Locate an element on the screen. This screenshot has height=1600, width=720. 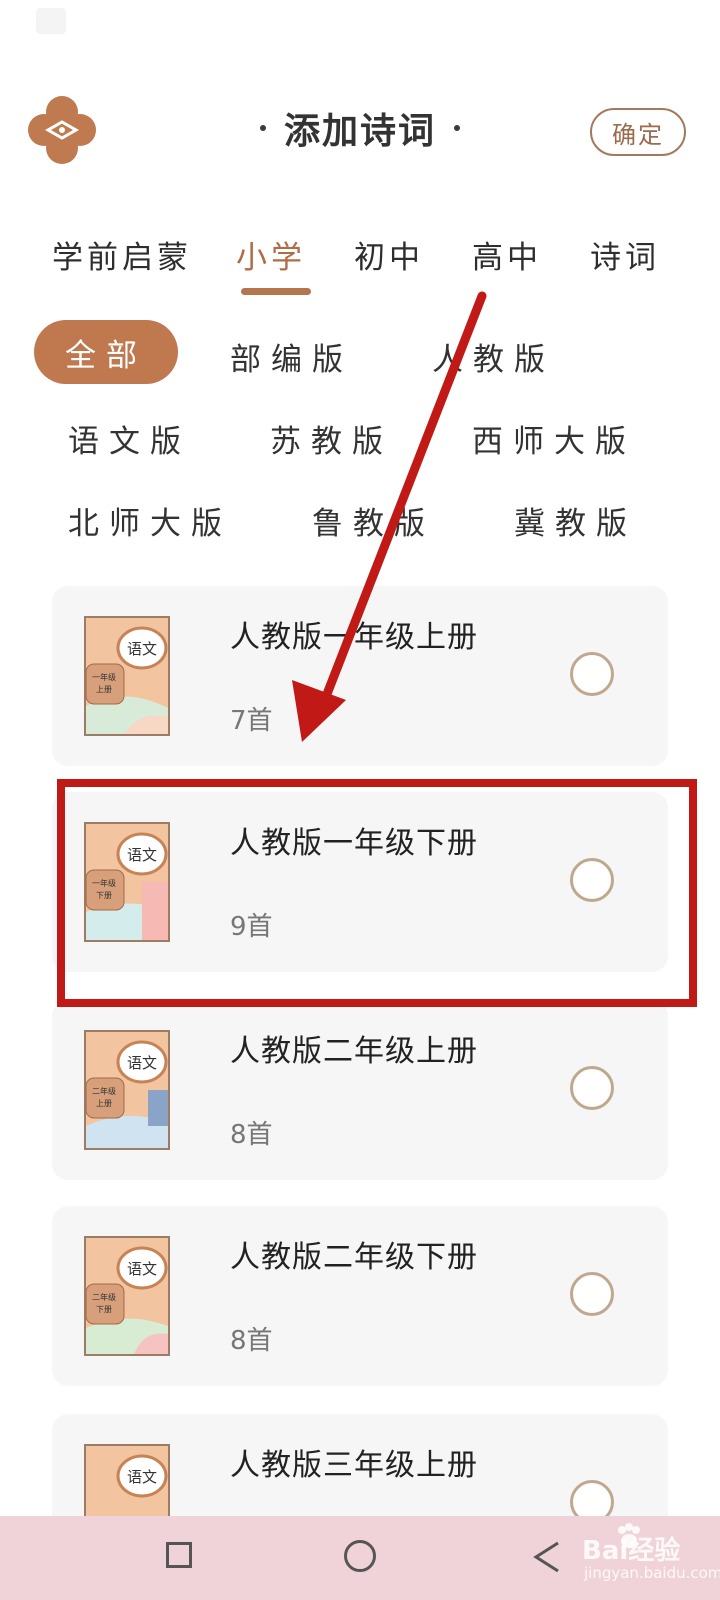
status-icon is located at coordinates (51, 21).